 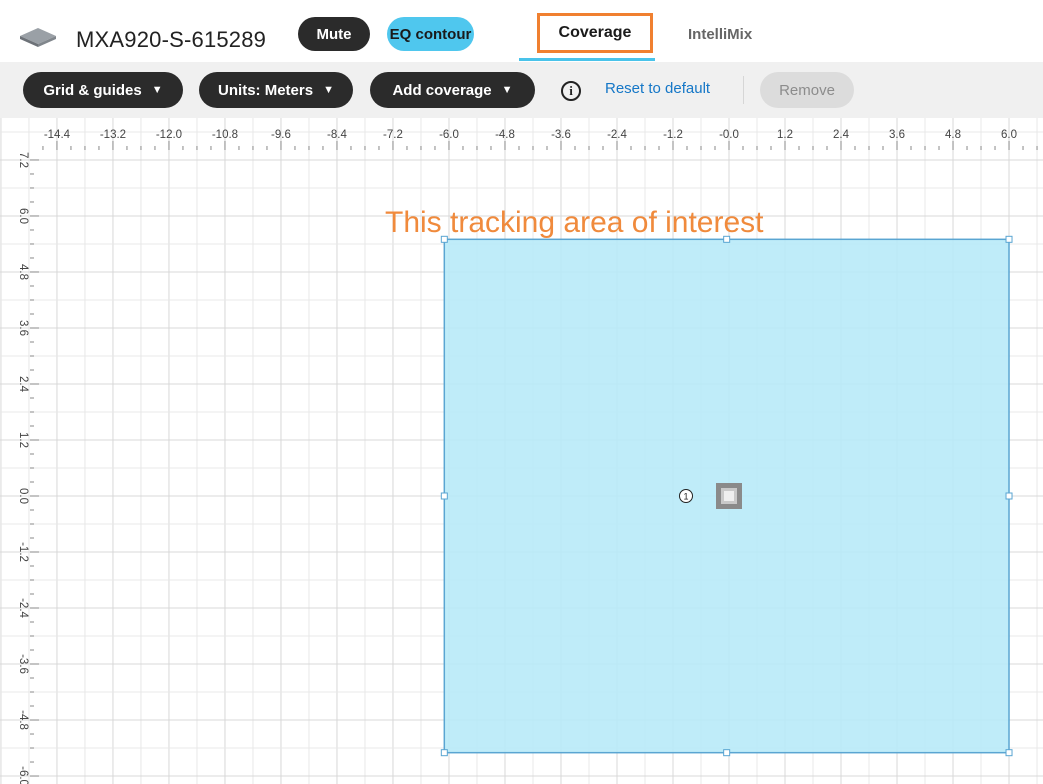 I want to click on add-coverage-dropdown: Add coverage ▼, so click(x=452, y=90).